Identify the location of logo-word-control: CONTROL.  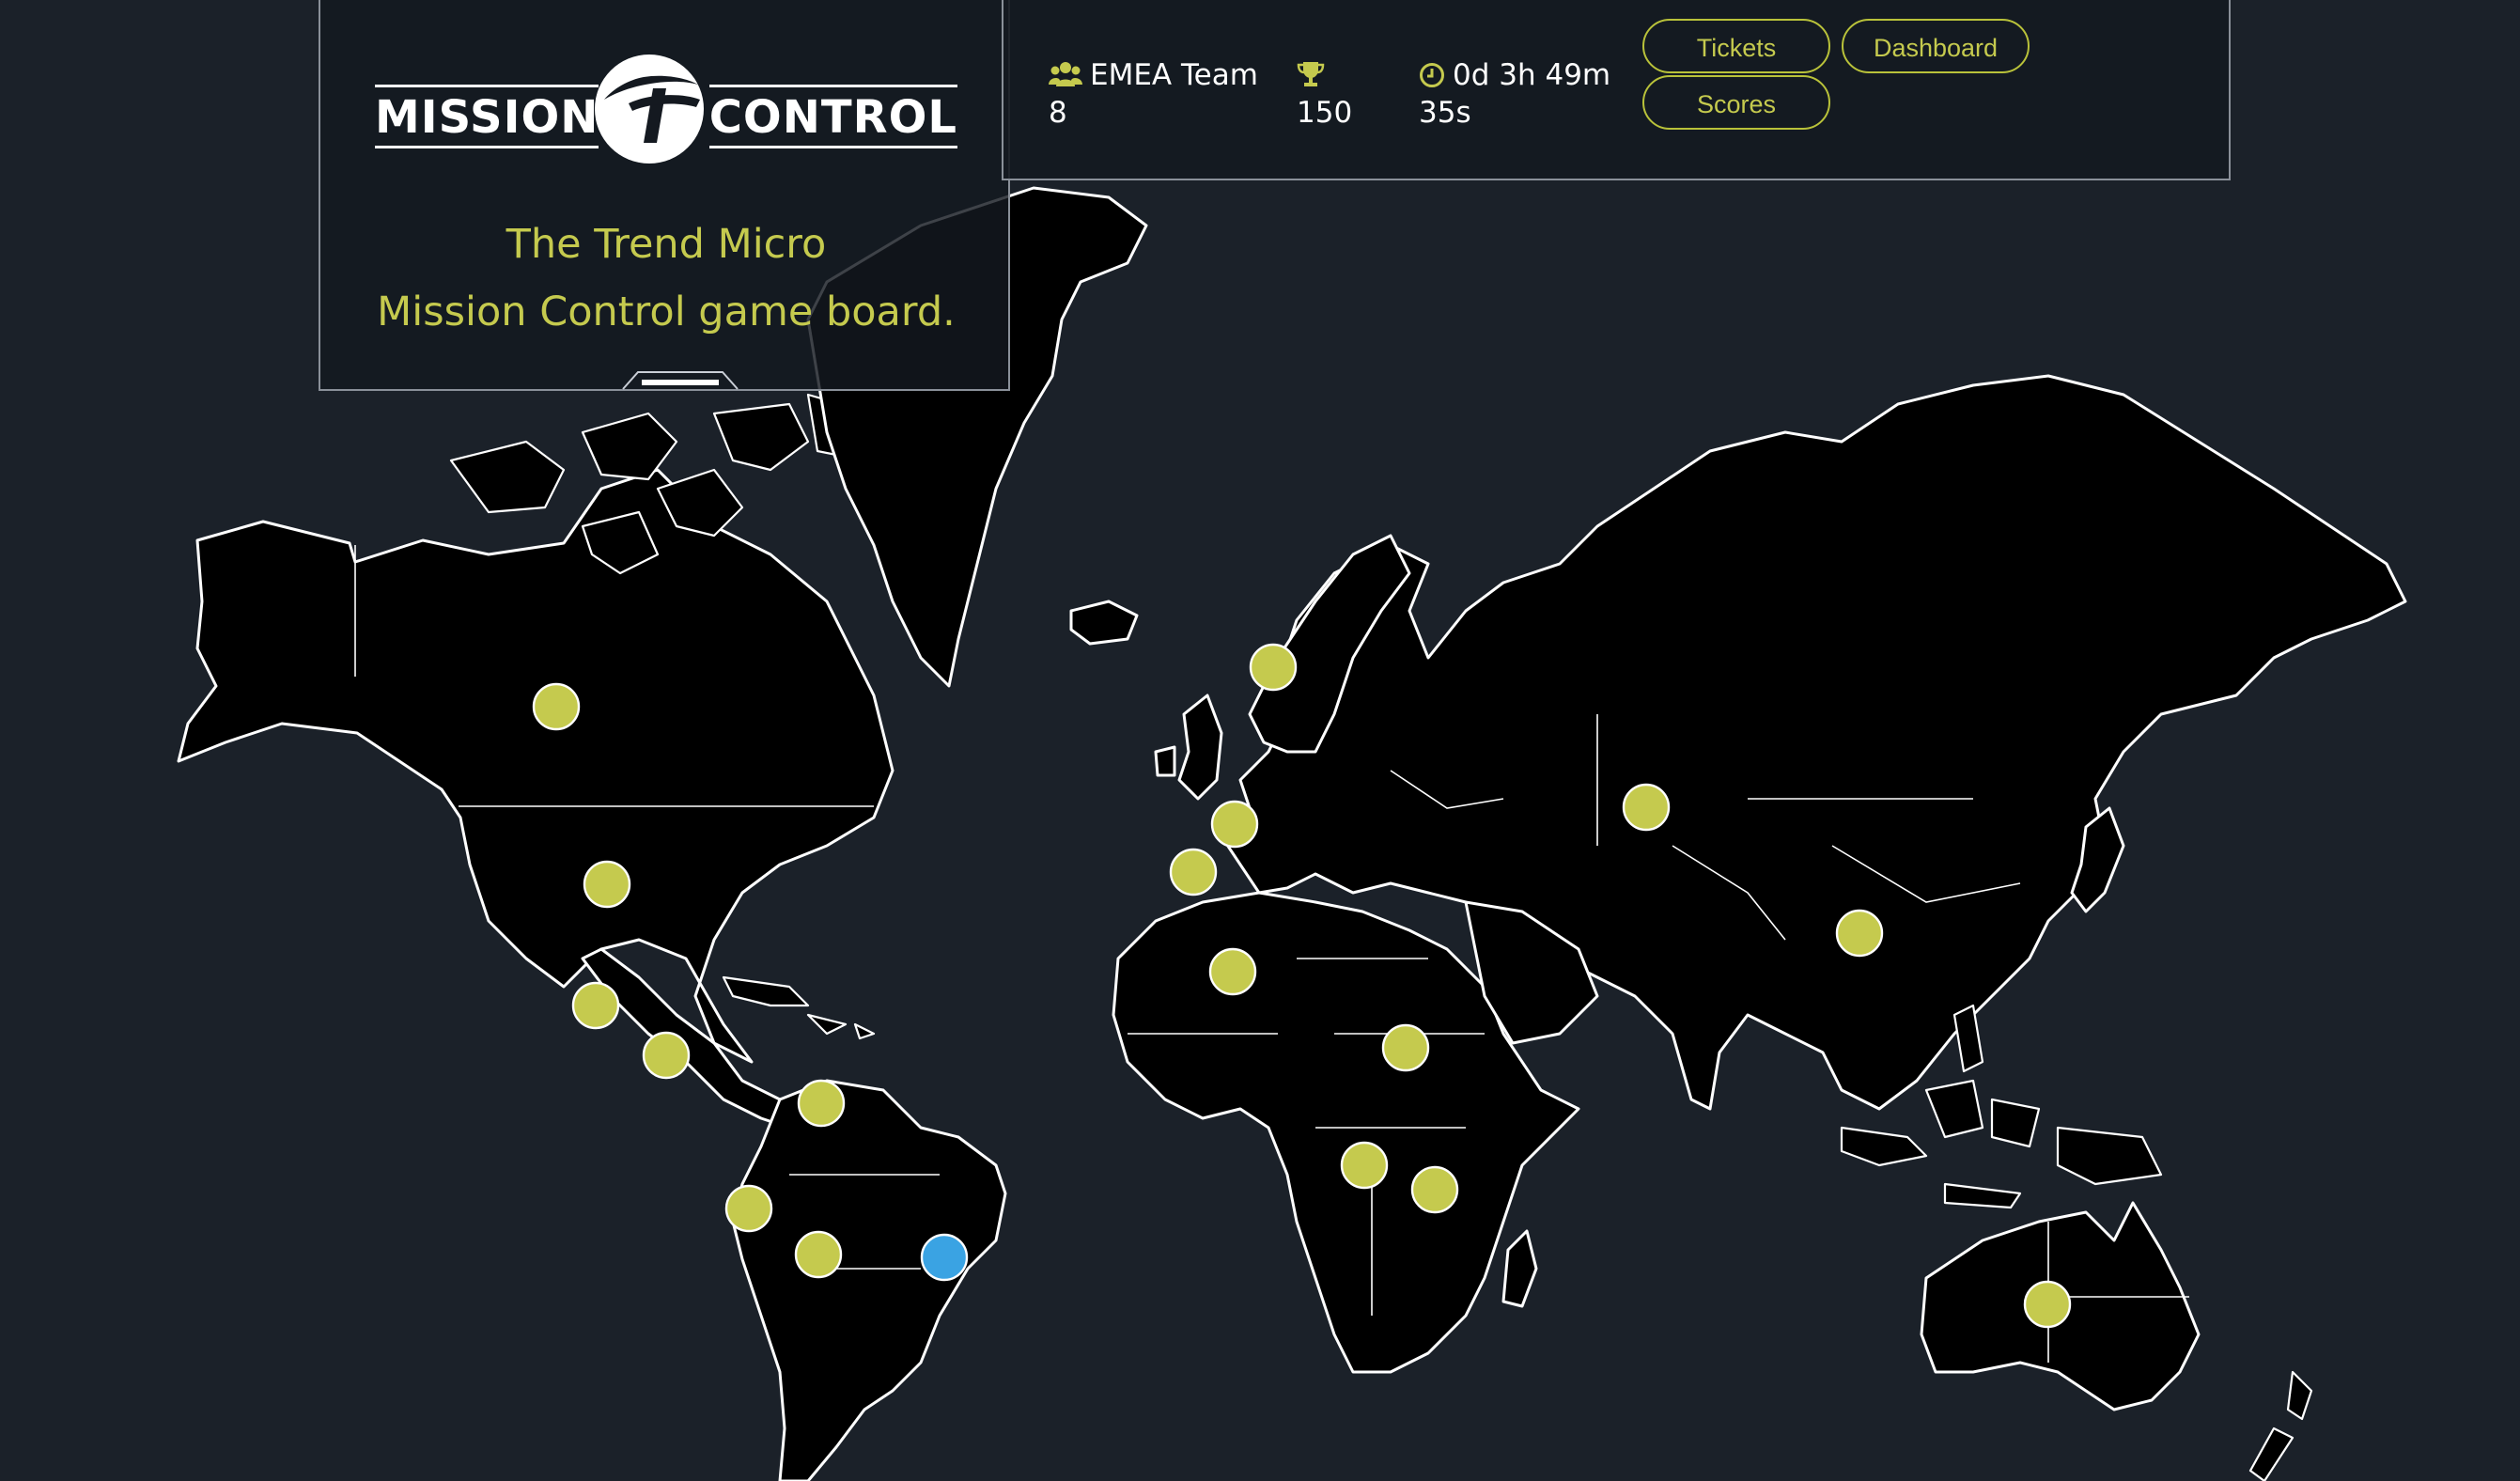
(832, 116).